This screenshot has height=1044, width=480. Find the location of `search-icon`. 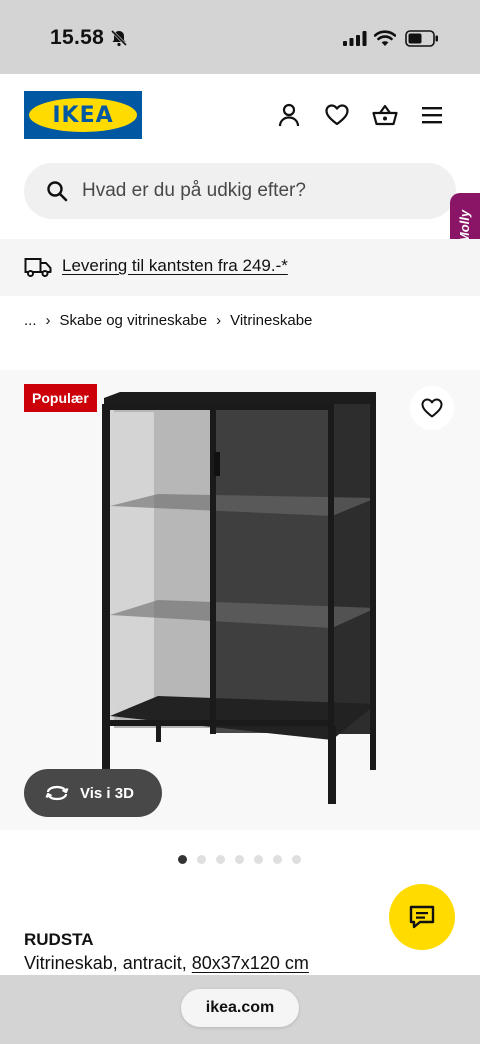

search-icon is located at coordinates (57, 191).